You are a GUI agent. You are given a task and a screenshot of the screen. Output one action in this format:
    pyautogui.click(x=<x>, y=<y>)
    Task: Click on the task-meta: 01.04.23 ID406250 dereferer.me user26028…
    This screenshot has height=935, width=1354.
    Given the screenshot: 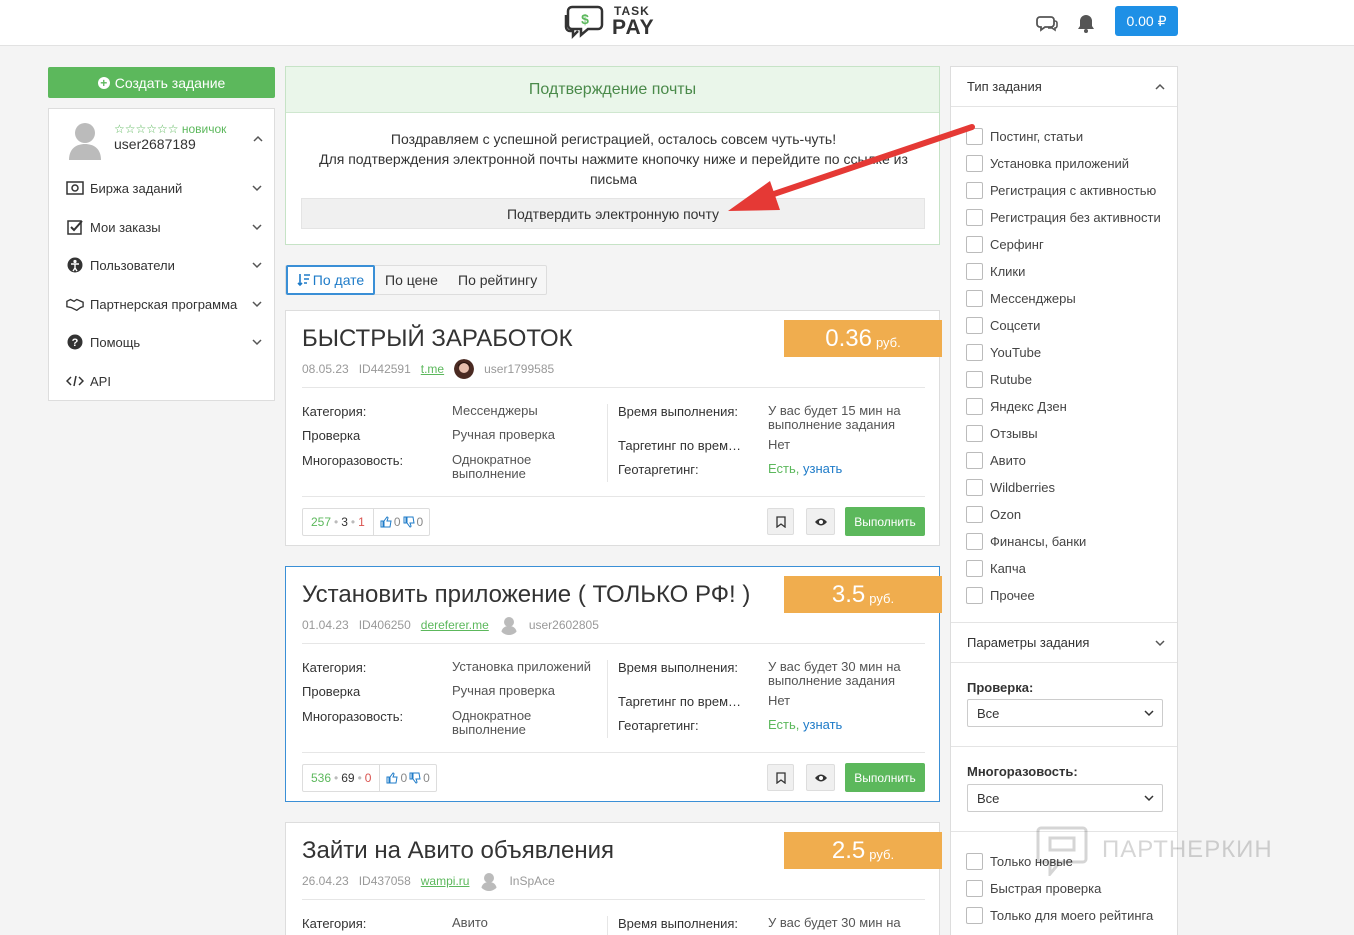 What is the action you would take?
    pyautogui.click(x=450, y=625)
    